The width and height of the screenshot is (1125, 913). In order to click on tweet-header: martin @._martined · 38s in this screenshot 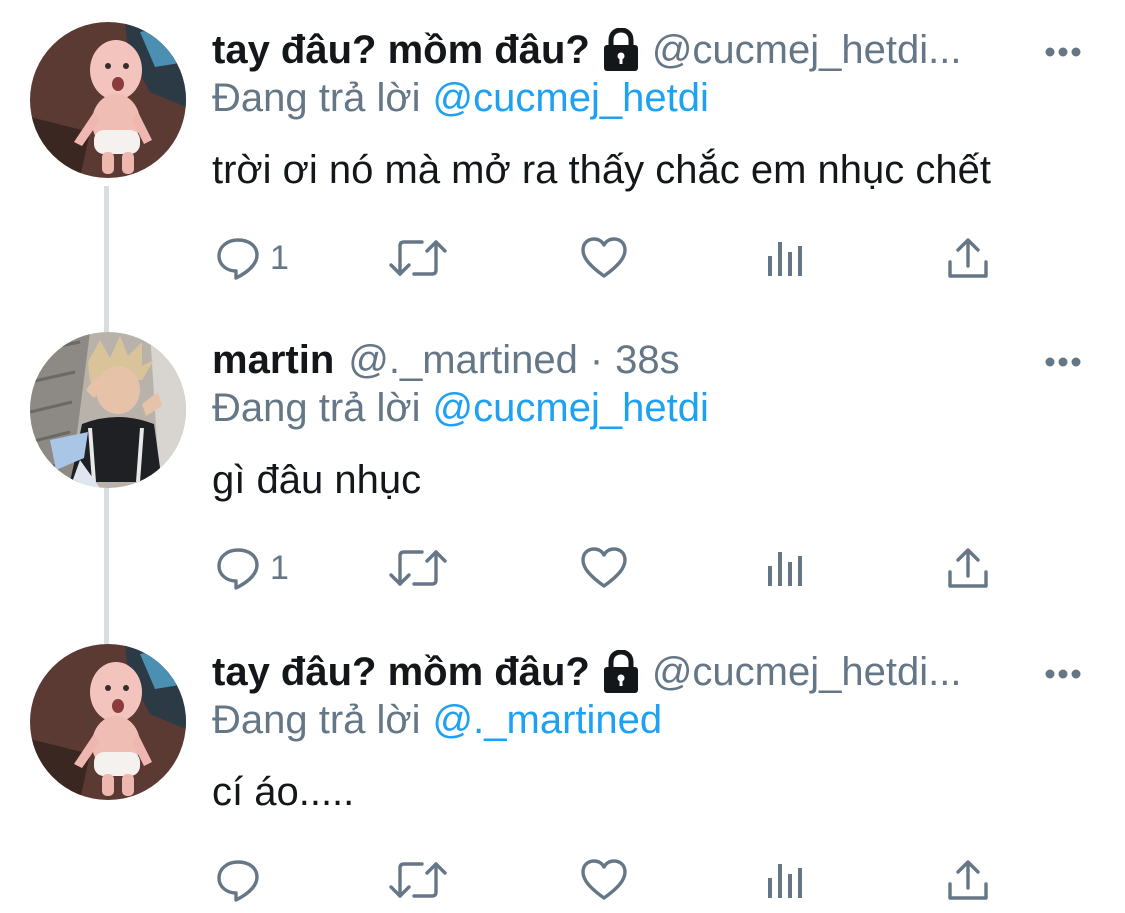, I will do `click(652, 360)`.